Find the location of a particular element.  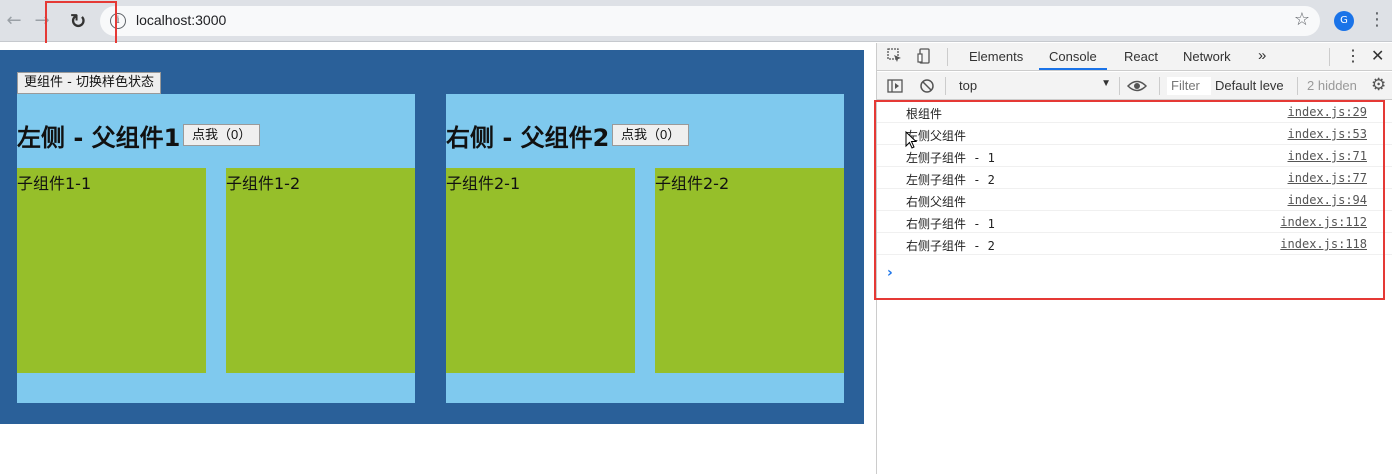

close-icon: ✕ is located at coordinates (1377, 56).